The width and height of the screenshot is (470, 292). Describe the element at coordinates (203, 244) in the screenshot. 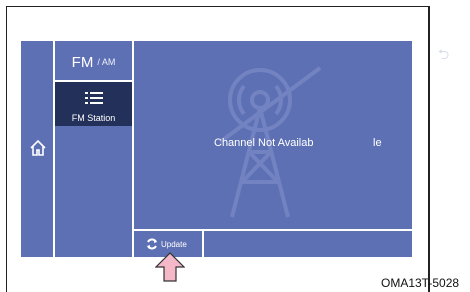

I see `divider-update` at that location.